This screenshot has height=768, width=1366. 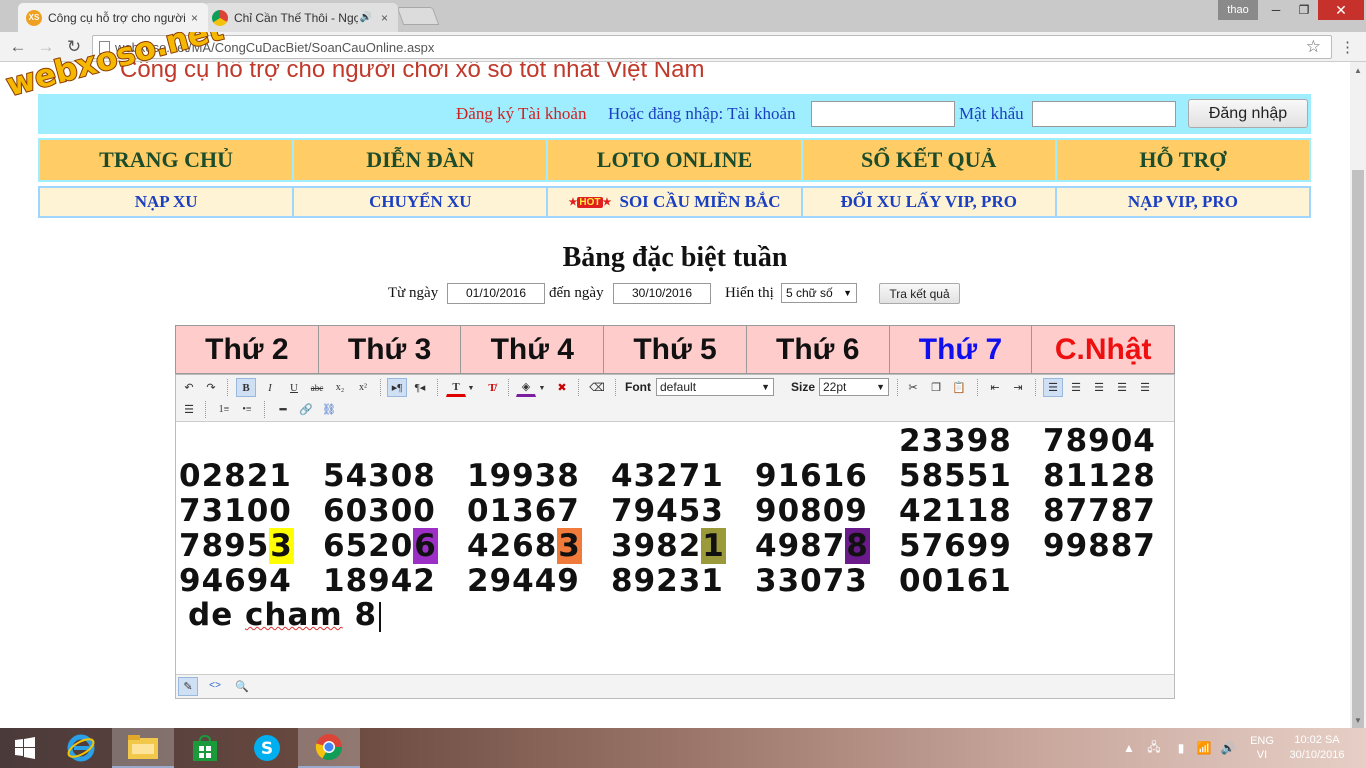 What do you see at coordinates (656, 546) in the screenshot?
I see `result-number-prefix: 3982` at bounding box center [656, 546].